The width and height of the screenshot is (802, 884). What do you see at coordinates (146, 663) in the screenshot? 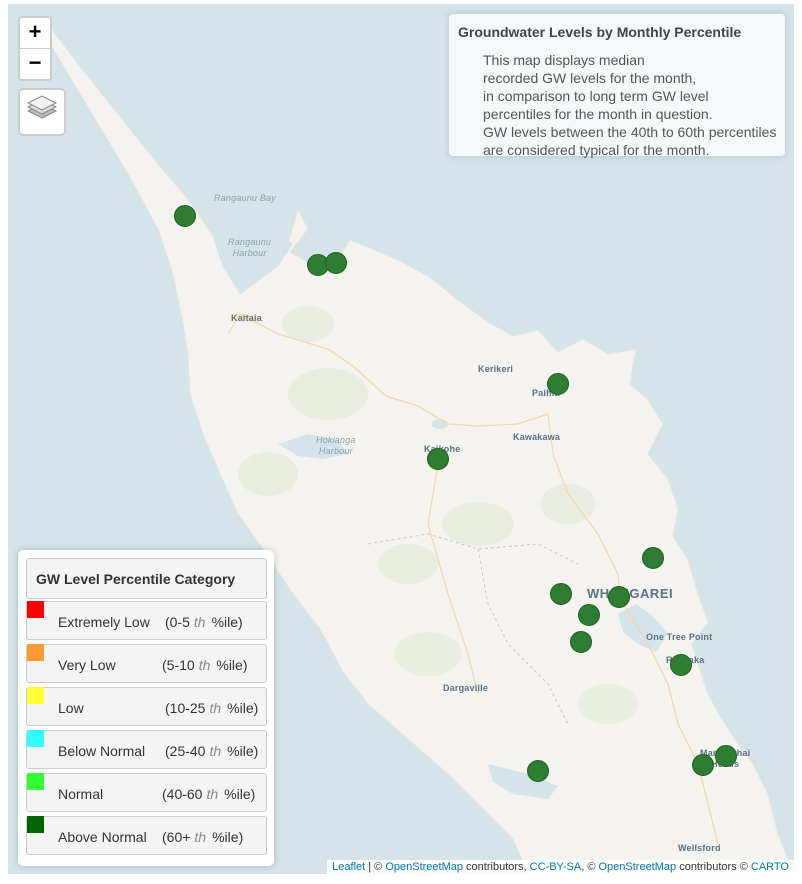
I see `legend-item-very-low: Very Low (5-10 th %ile)` at bounding box center [146, 663].